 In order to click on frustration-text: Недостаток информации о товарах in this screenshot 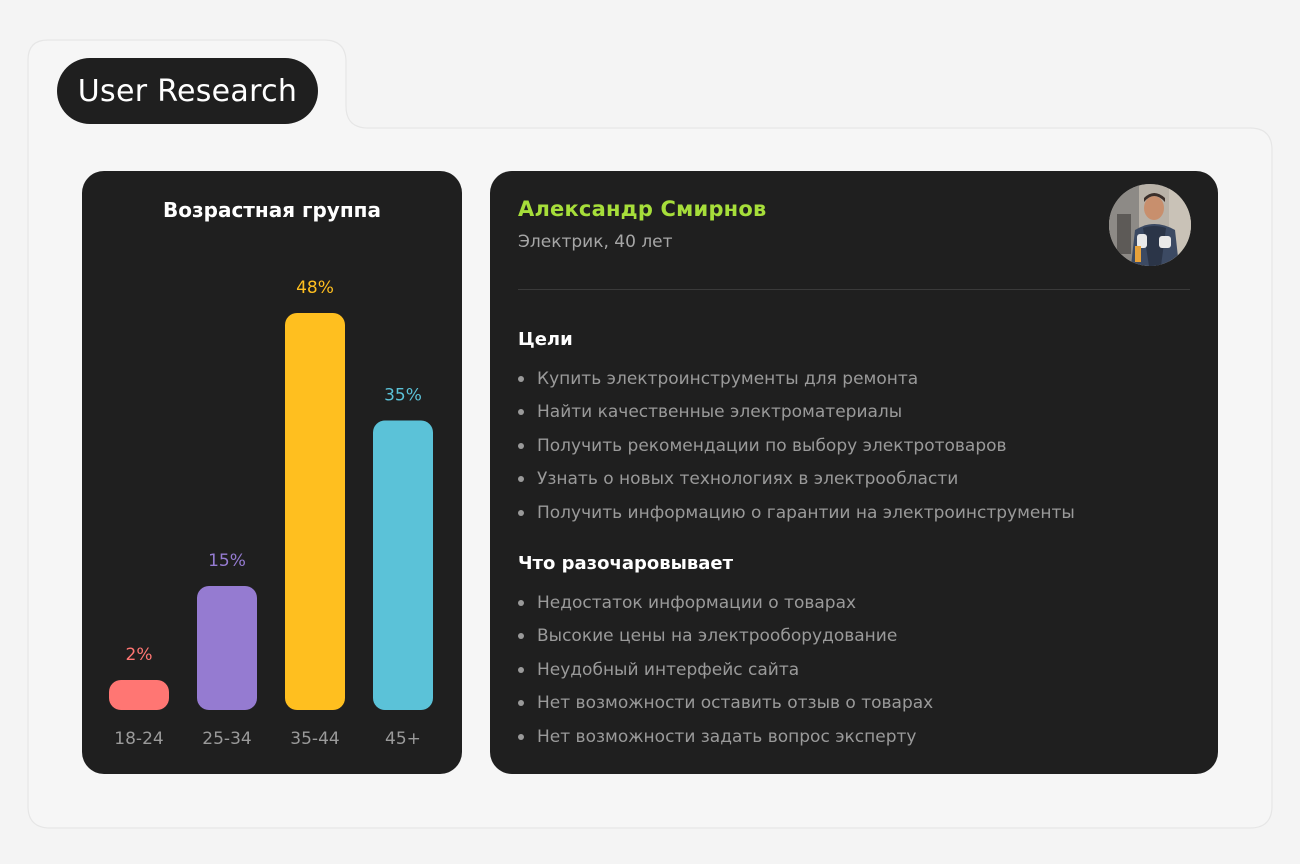, I will do `click(697, 602)`.